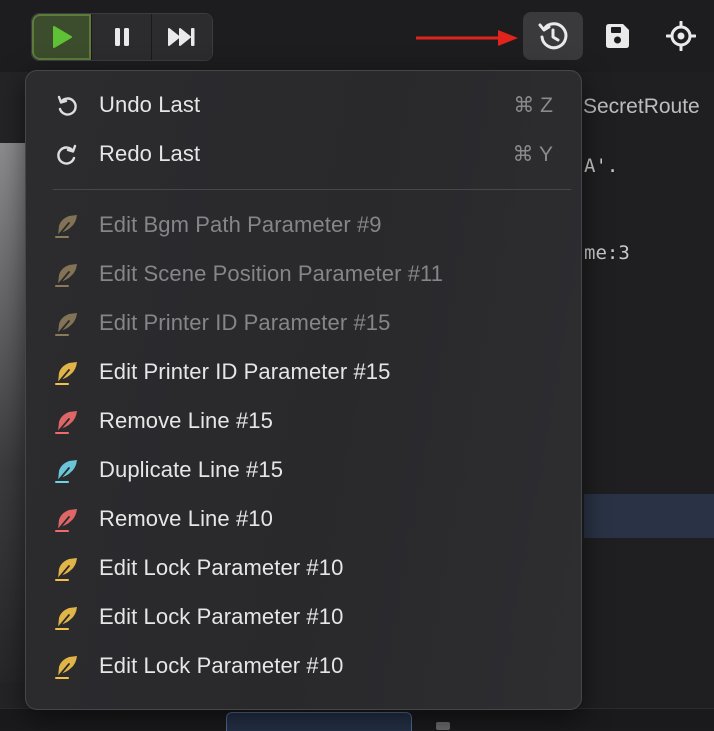 The image size is (714, 731). Describe the element at coordinates (532, 154) in the screenshot. I see `shortcut-label: ⌘ Y` at that location.